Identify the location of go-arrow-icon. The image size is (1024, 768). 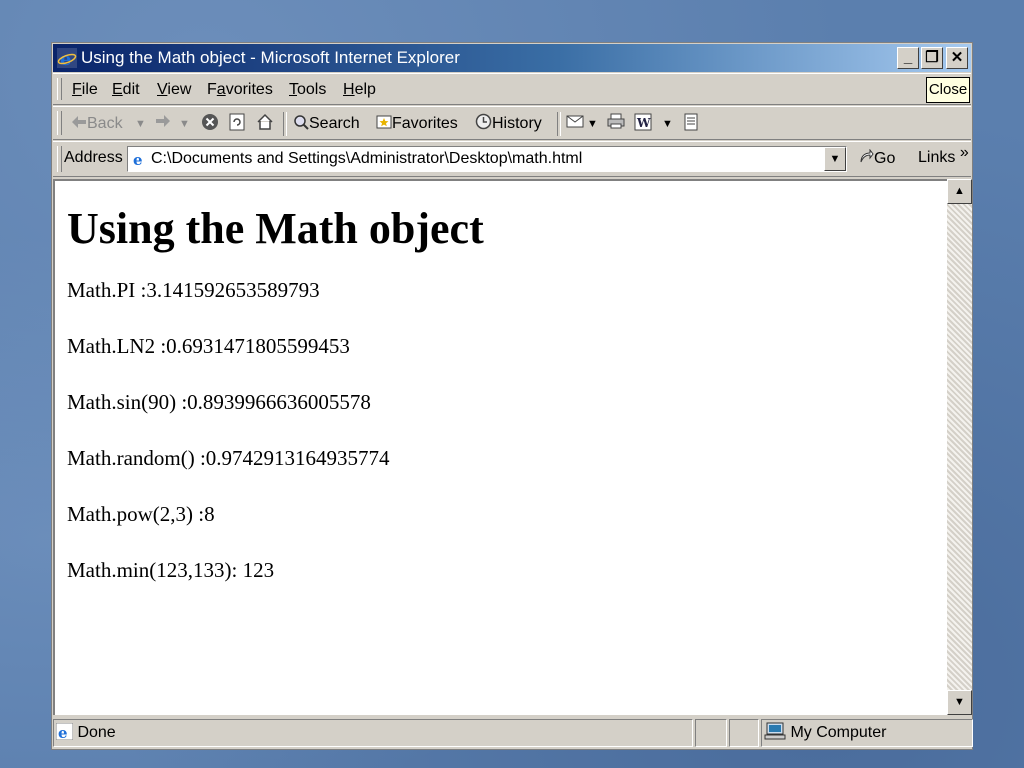
(867, 155).